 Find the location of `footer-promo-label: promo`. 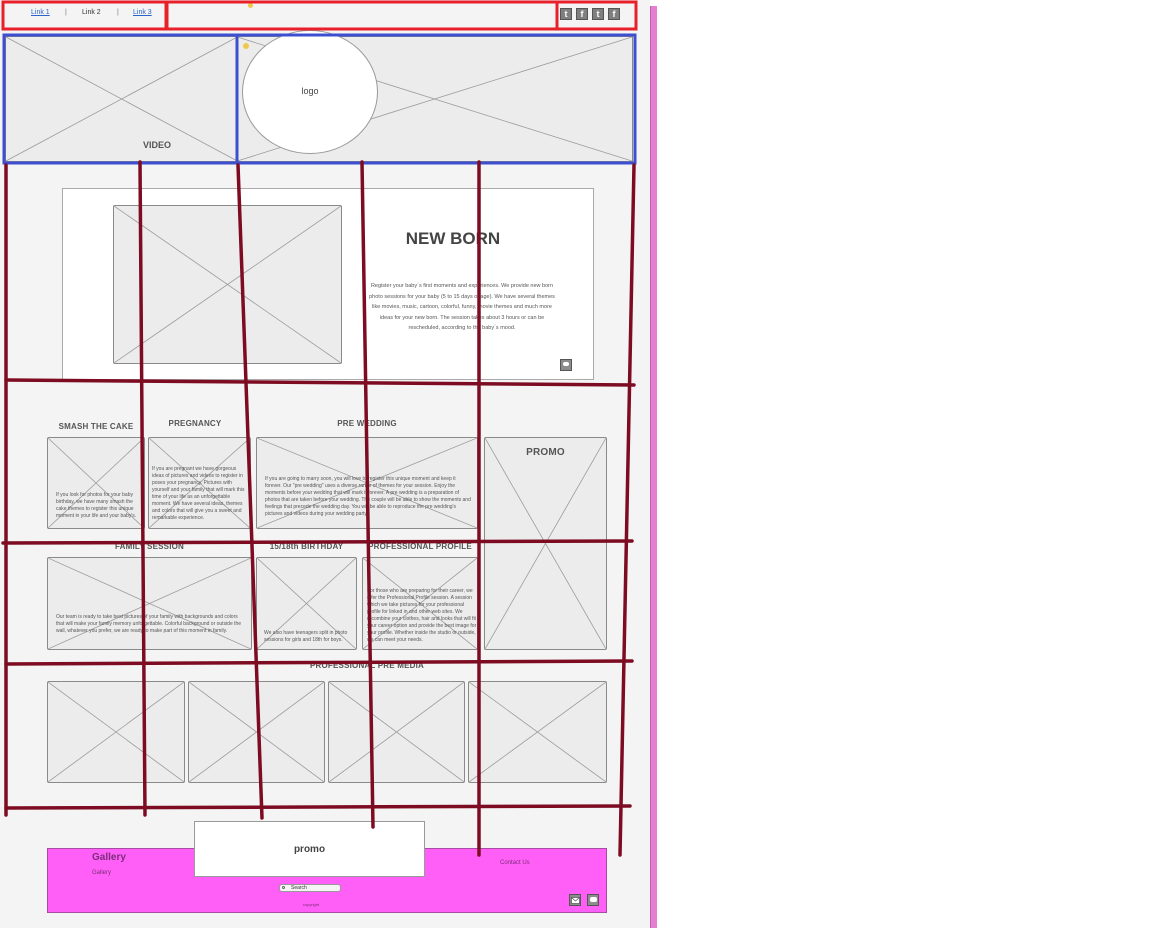

footer-promo-label: promo is located at coordinates (309, 849).